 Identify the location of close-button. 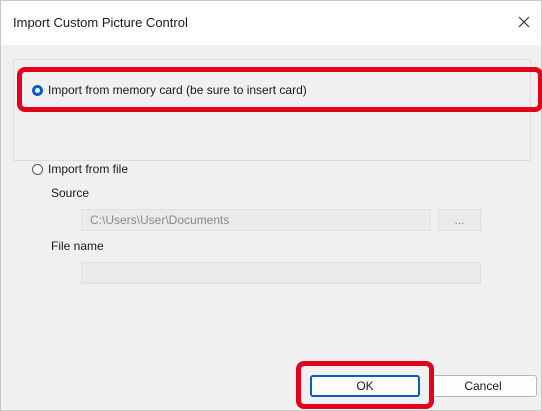
(524, 22).